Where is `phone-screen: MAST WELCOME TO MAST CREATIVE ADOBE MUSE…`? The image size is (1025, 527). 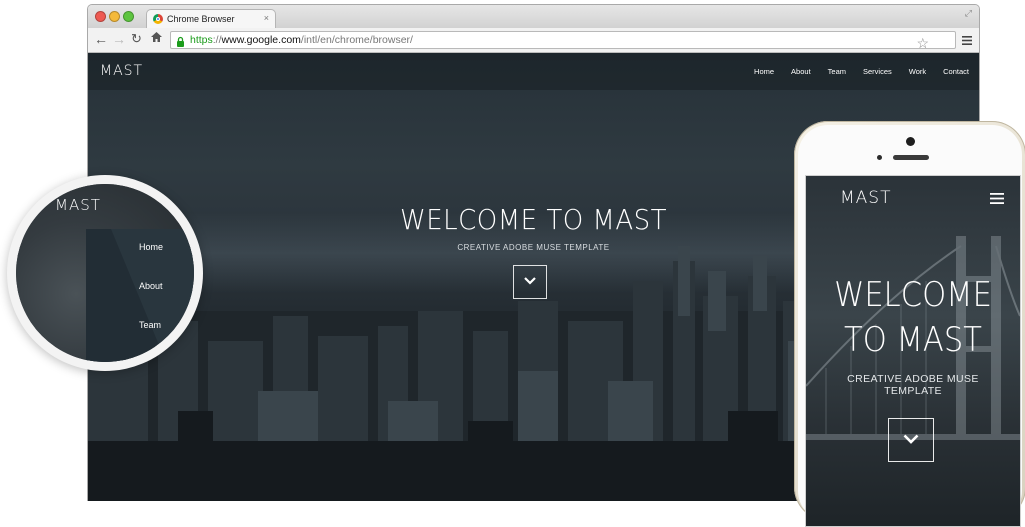 phone-screen: MAST WELCOME TO MAST CREATIVE ADOBE MUSE… is located at coordinates (913, 351).